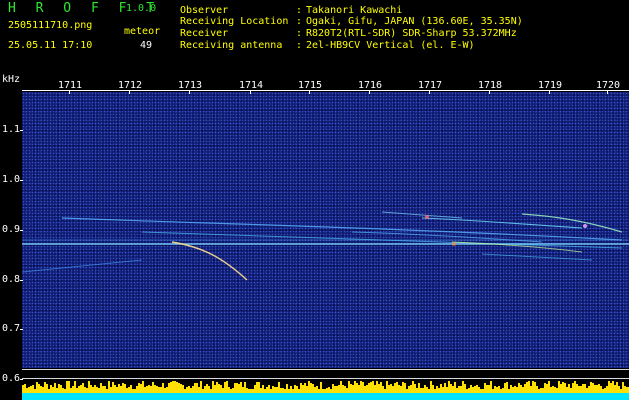  Describe the element at coordinates (325, 396) in the screenshot. I see `noise-floor-bar` at that location.